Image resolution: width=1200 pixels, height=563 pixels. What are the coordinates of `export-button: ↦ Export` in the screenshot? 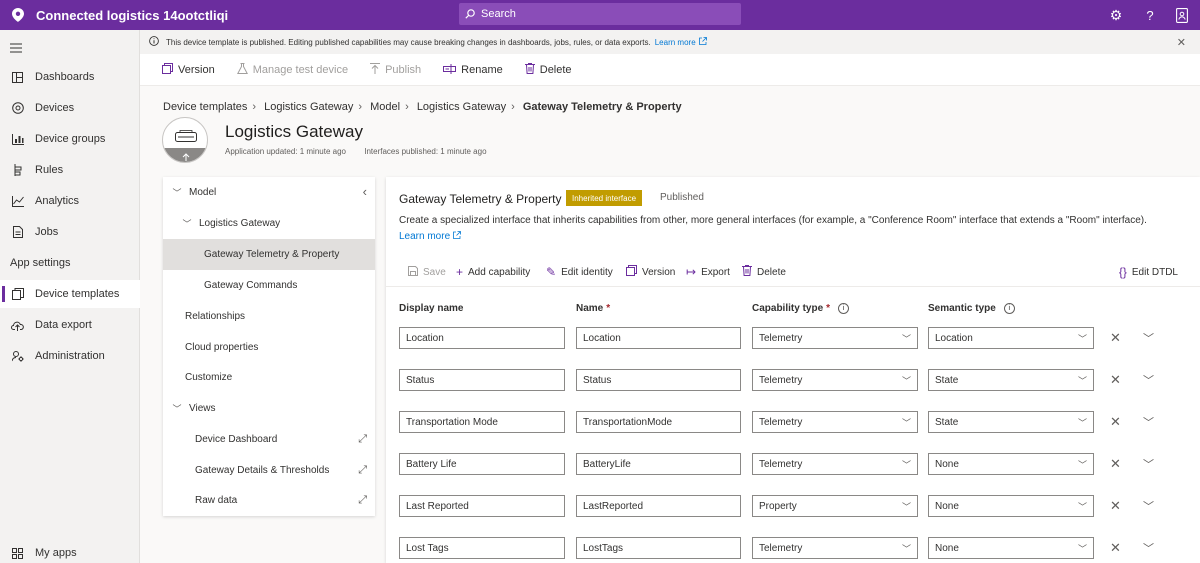 It's located at (708, 272).